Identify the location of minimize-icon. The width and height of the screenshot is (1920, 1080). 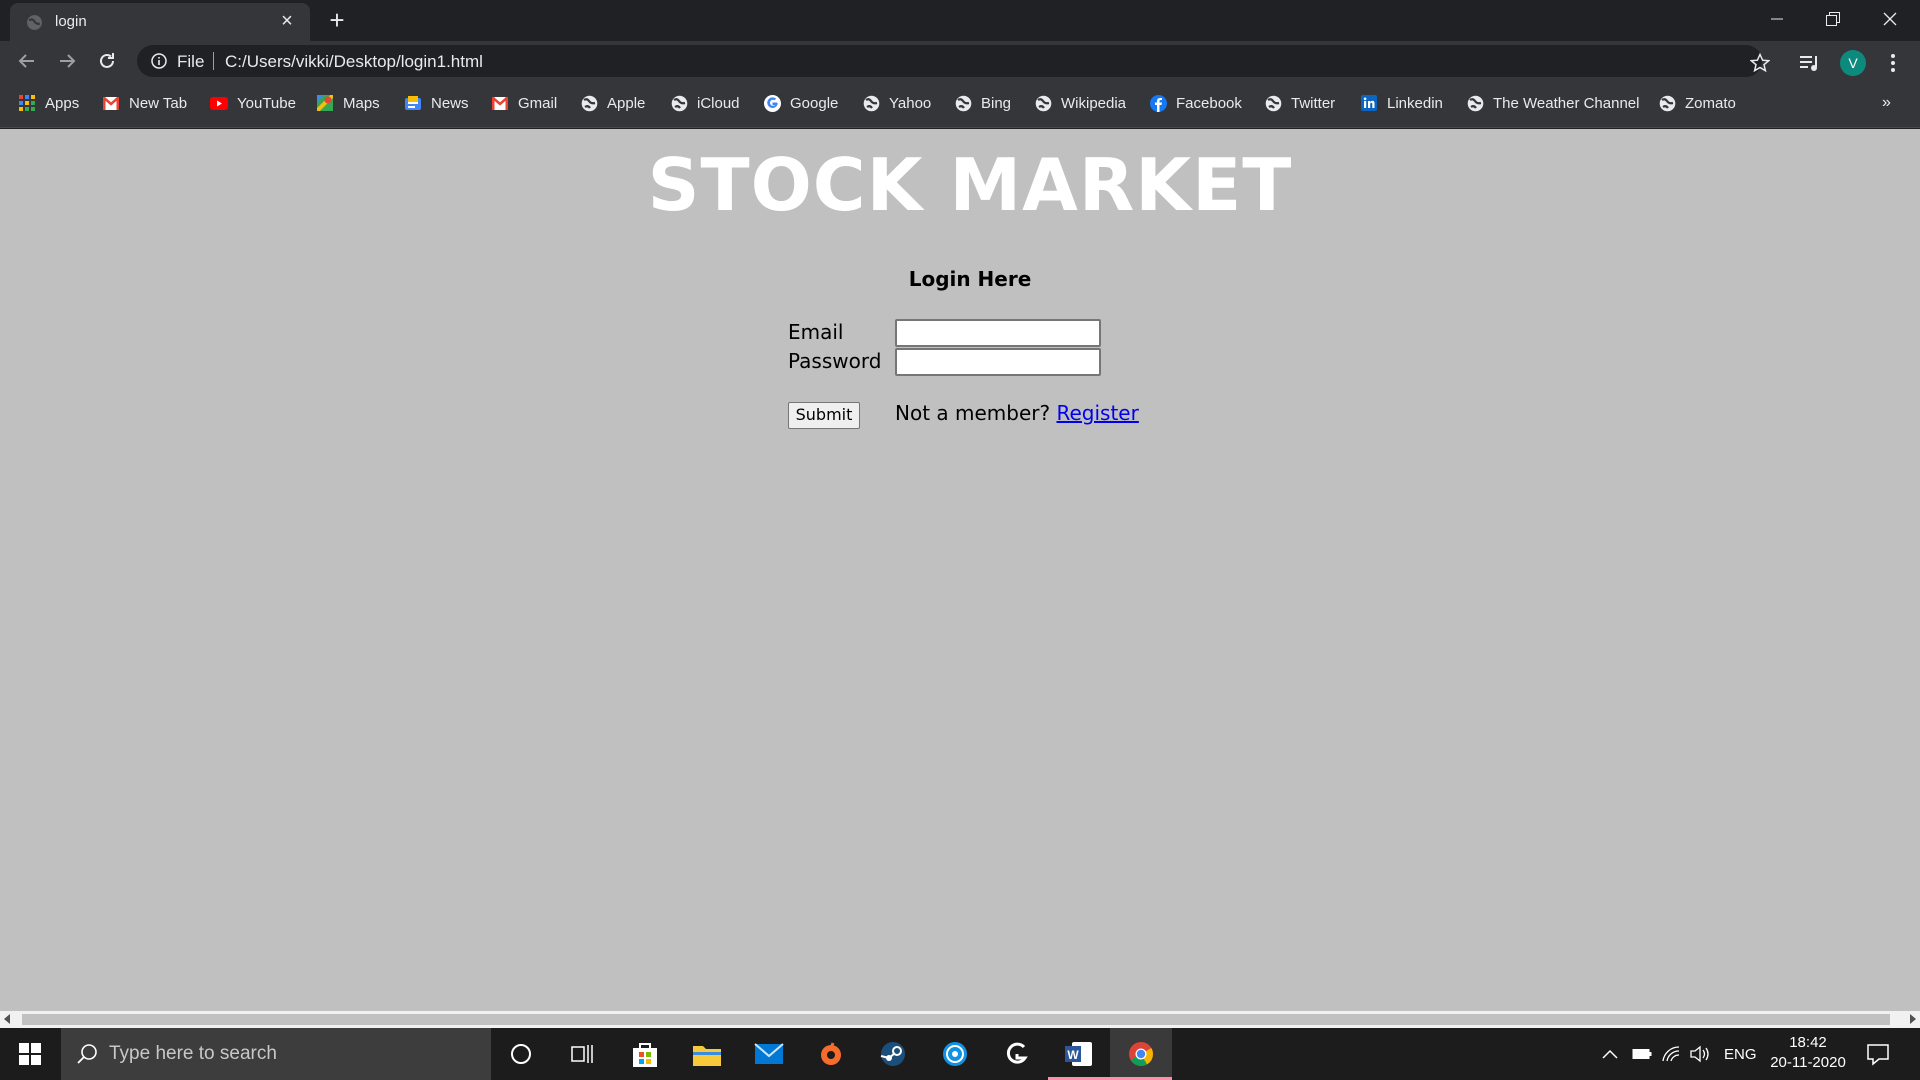
(1777, 19).